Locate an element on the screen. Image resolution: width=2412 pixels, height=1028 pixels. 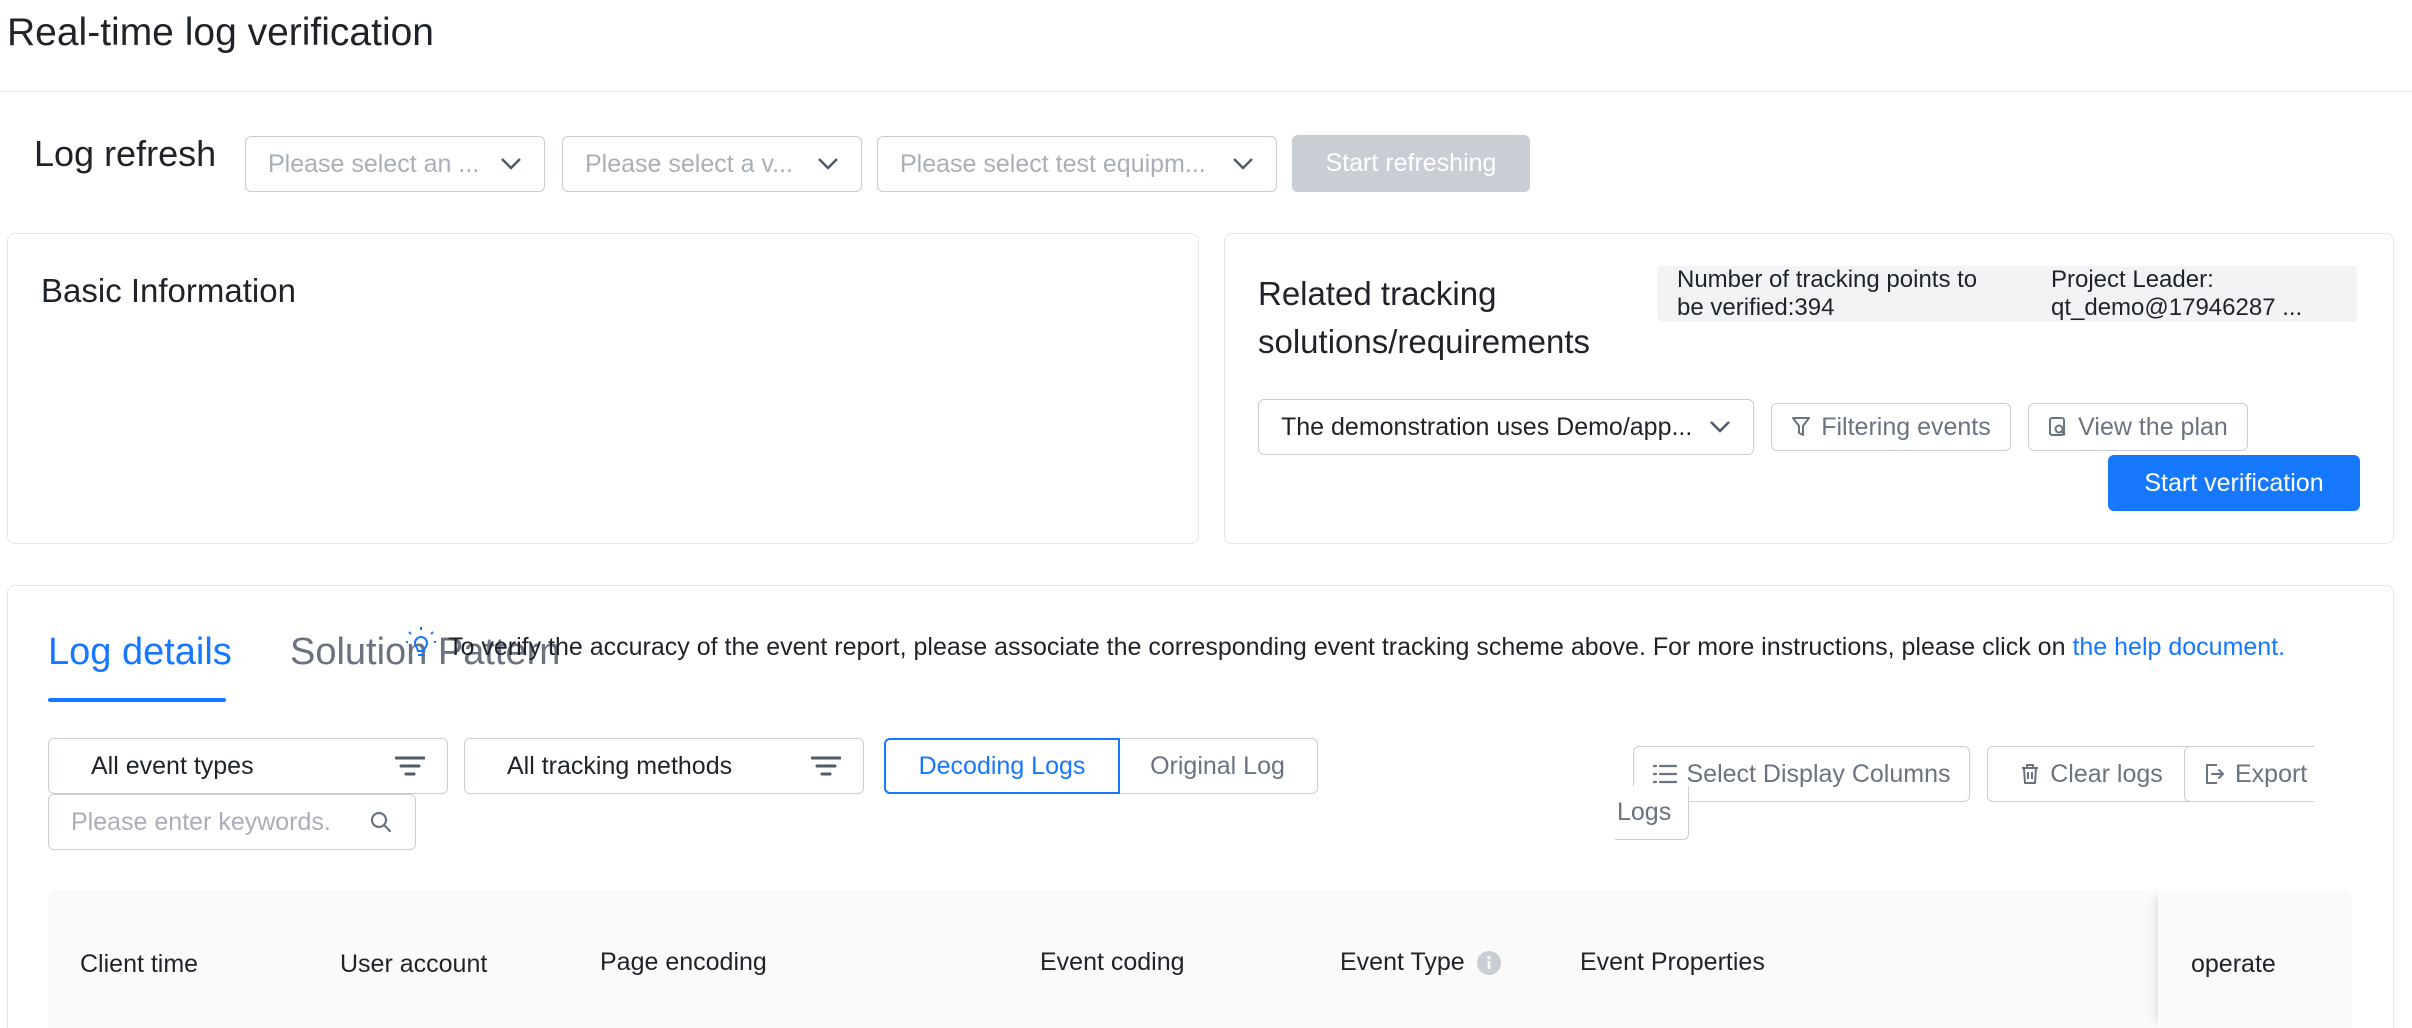
related-tracking-title-line1: Related tracking is located at coordinates (1377, 293).